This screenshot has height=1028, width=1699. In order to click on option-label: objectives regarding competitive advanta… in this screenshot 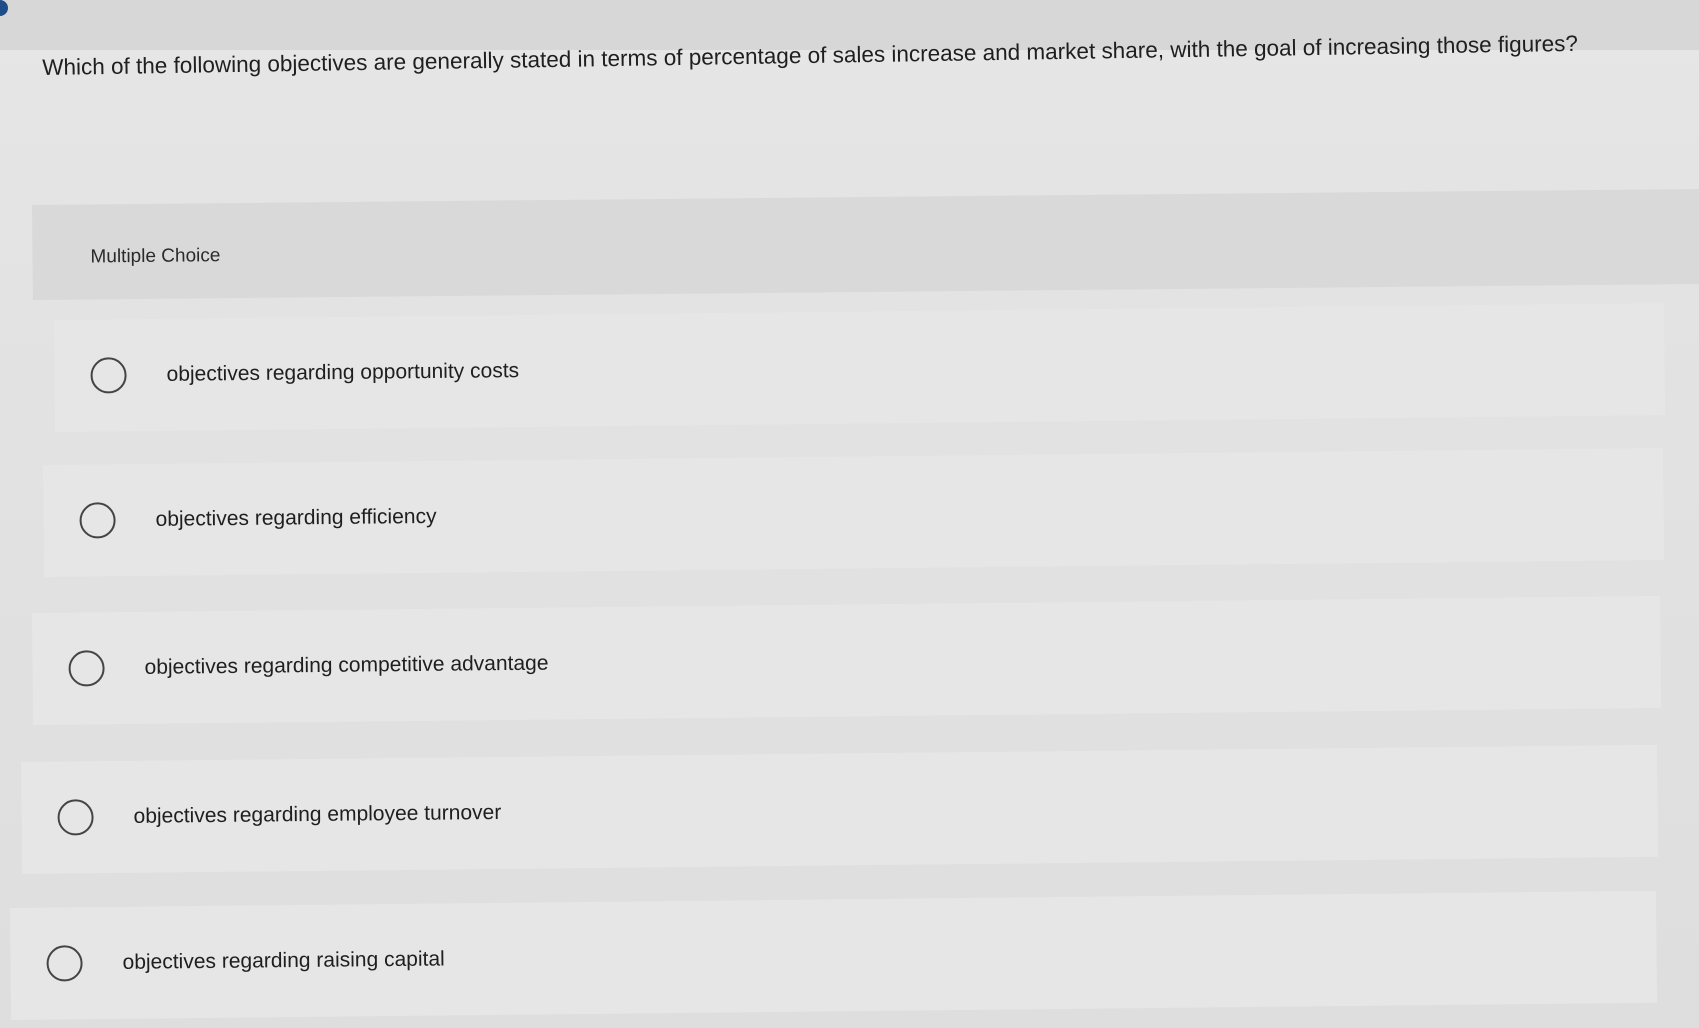, I will do `click(346, 665)`.